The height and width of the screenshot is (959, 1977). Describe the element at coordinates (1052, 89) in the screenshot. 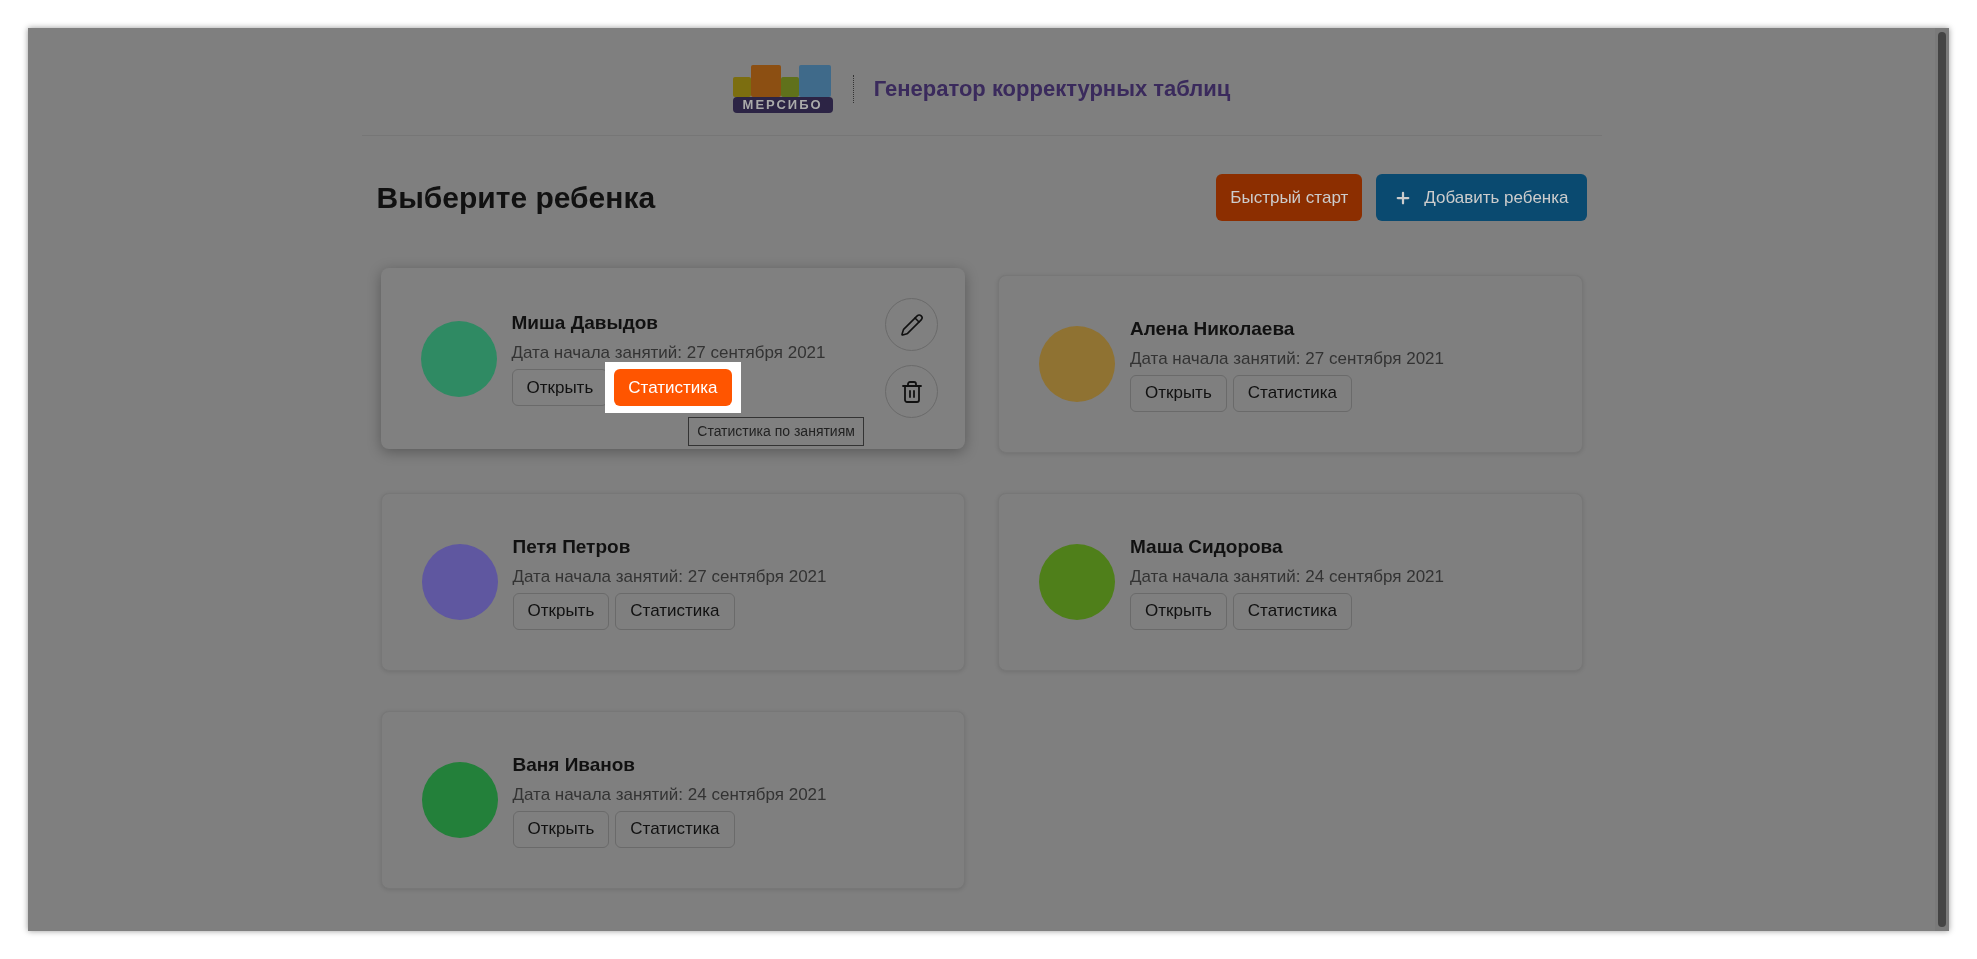

I see `app-title: Генератор корректурных таблиц` at that location.